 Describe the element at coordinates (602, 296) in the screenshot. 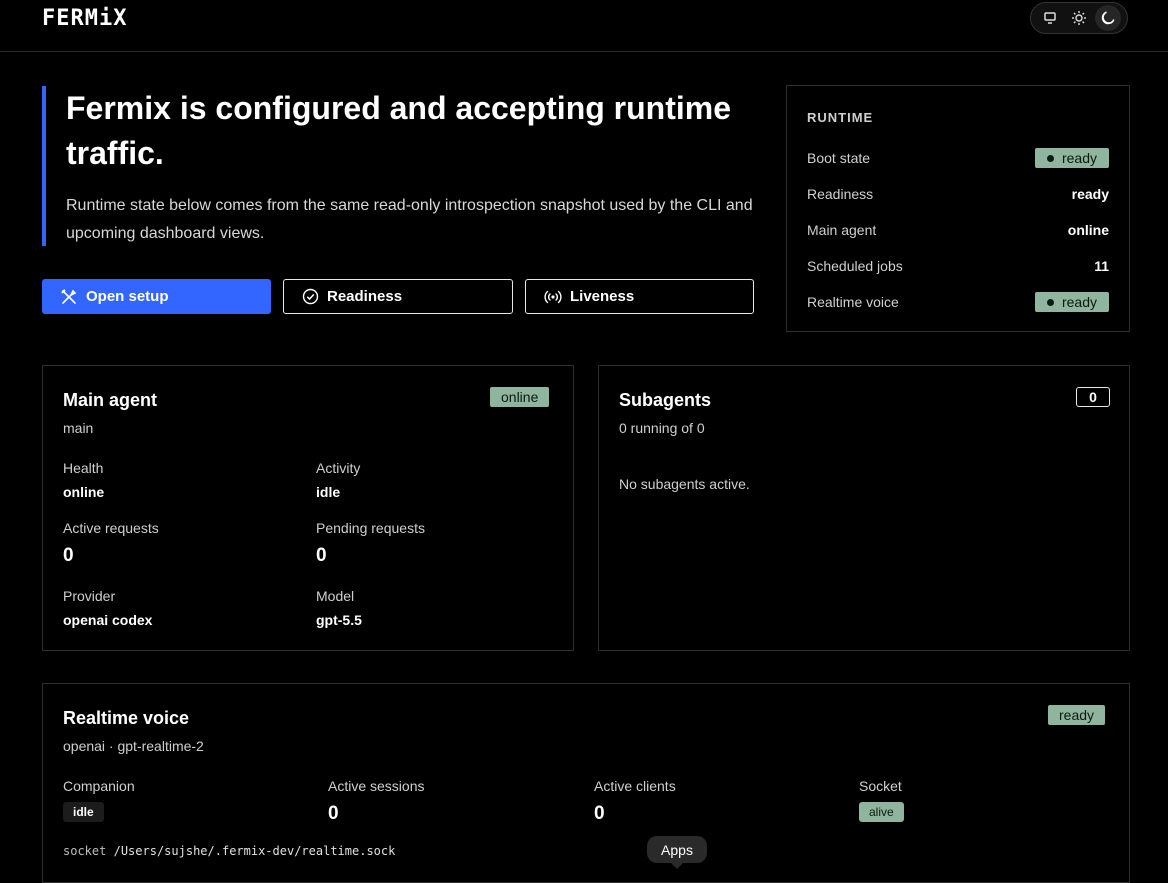

I see `liveness-label: Liveness` at that location.